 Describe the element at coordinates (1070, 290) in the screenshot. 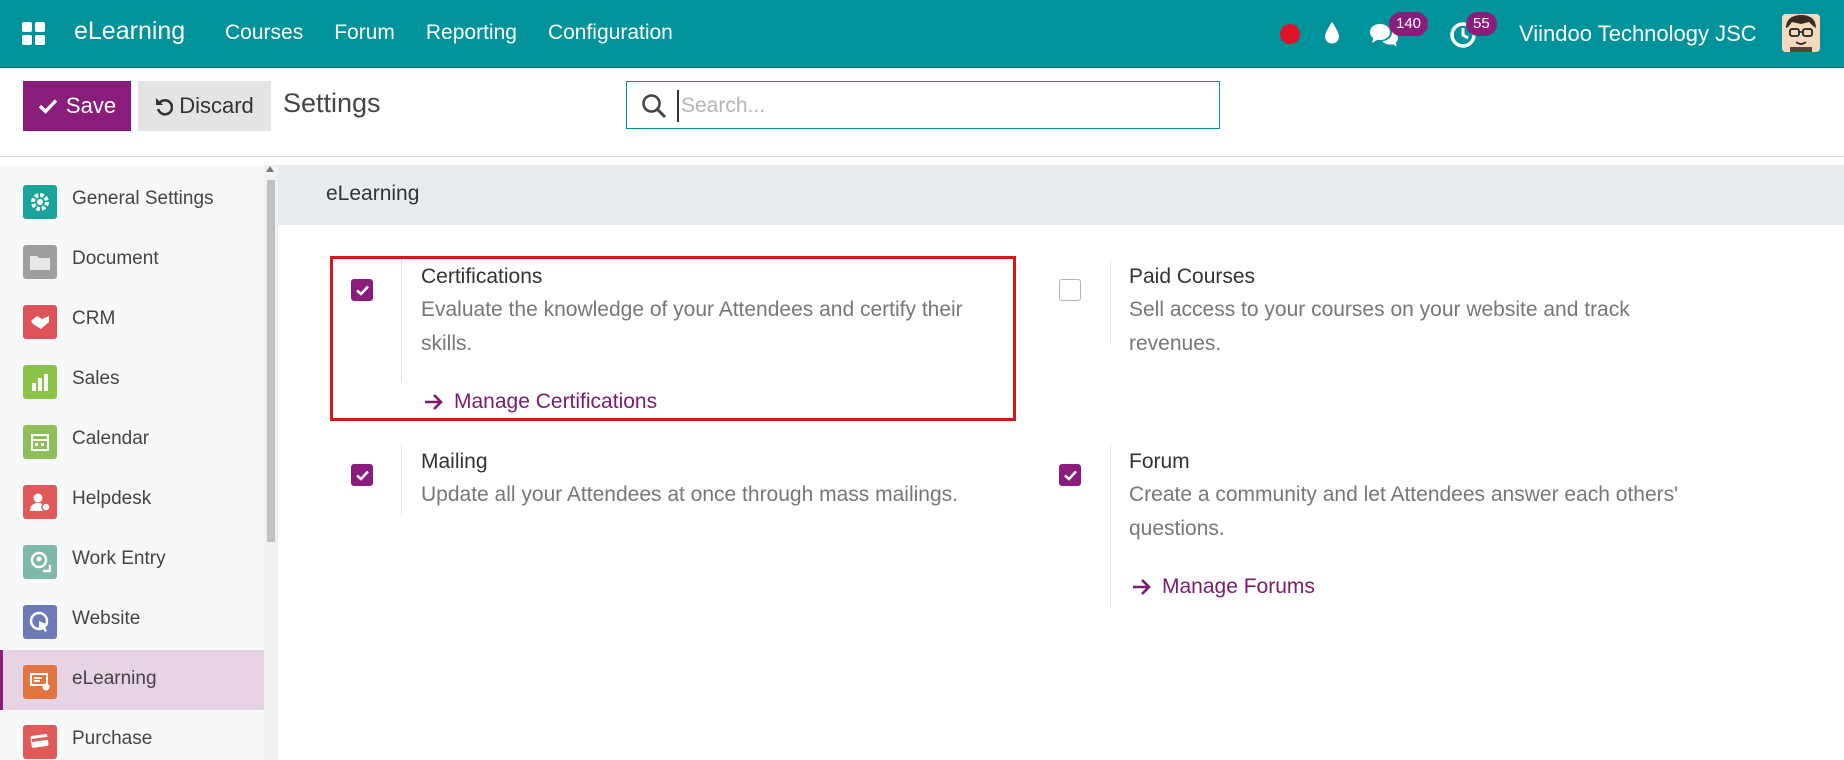

I see `paid-courses-checkbox` at that location.